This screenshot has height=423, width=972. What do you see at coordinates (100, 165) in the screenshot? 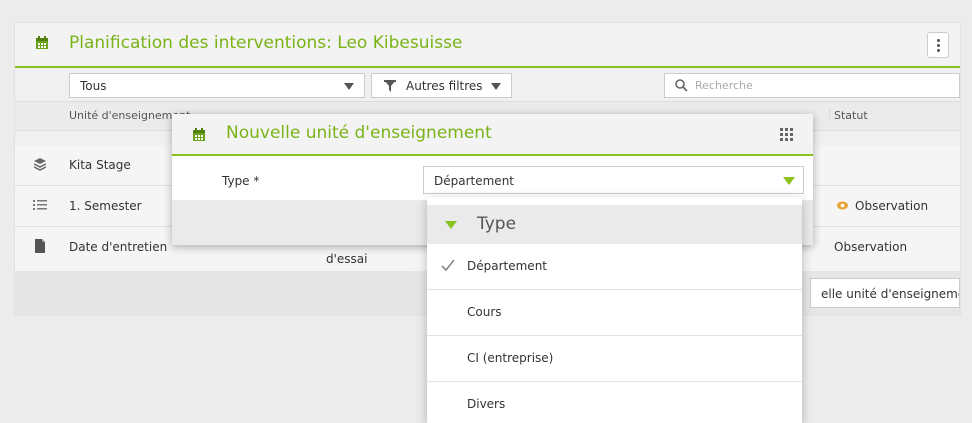
I see `row-label: Kita Stage` at bounding box center [100, 165].